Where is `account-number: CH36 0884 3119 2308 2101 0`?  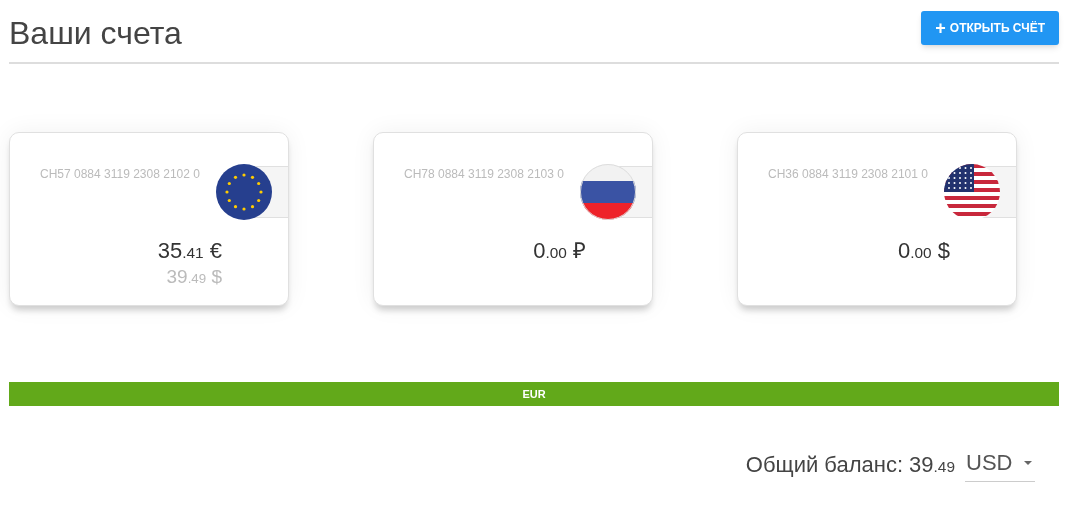
account-number: CH36 0884 3119 2308 2101 0 is located at coordinates (848, 174).